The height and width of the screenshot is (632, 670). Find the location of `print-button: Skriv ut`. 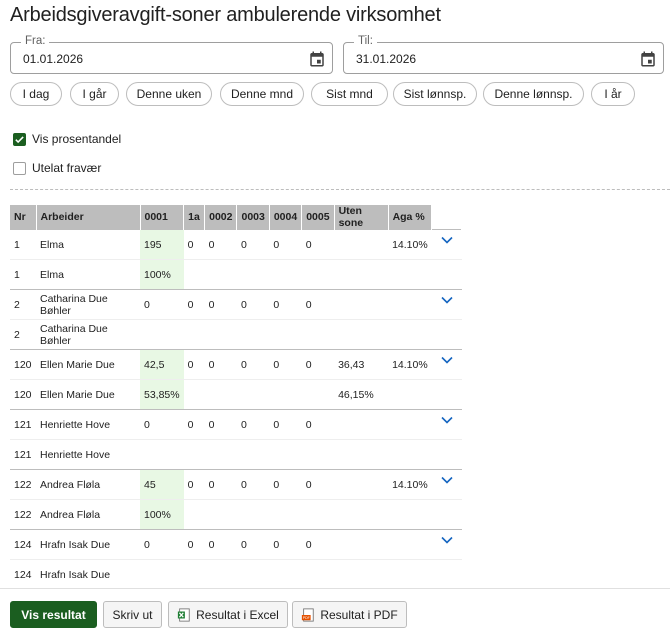

print-button: Skriv ut is located at coordinates (132, 614).